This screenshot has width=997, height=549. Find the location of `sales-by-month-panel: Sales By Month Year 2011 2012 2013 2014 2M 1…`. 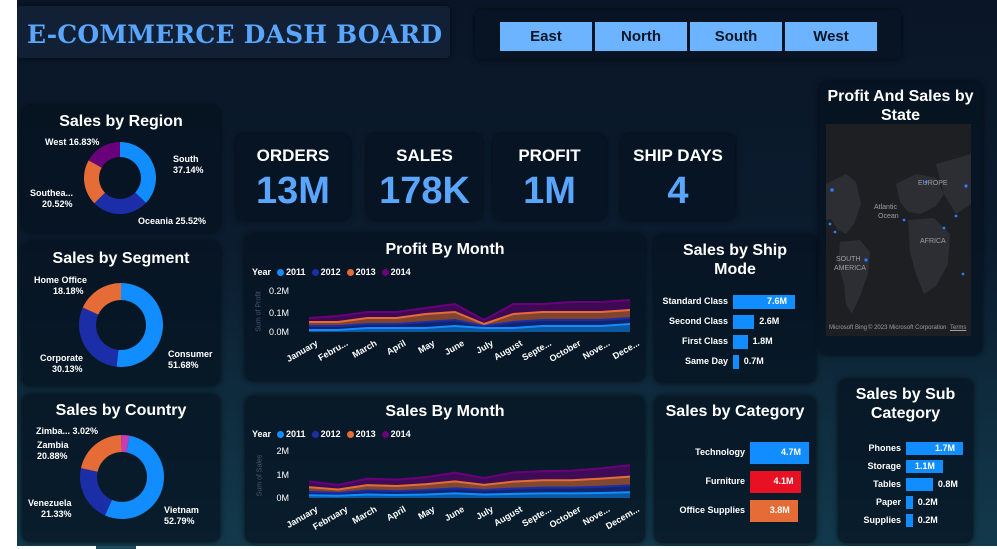

sales-by-month-panel: Sales By Month Year 2011 2012 2013 2014 2M 1… is located at coordinates (445, 469).